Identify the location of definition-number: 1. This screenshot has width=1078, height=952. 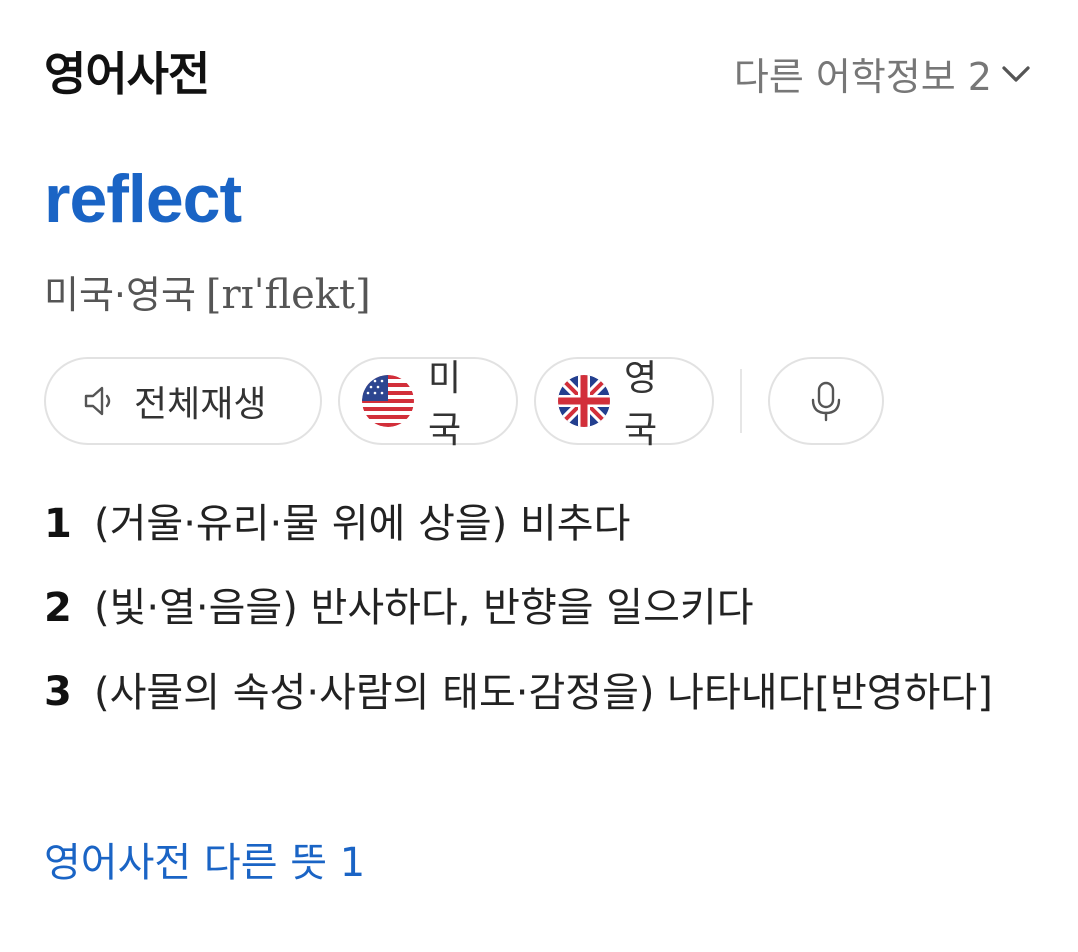
(58, 524).